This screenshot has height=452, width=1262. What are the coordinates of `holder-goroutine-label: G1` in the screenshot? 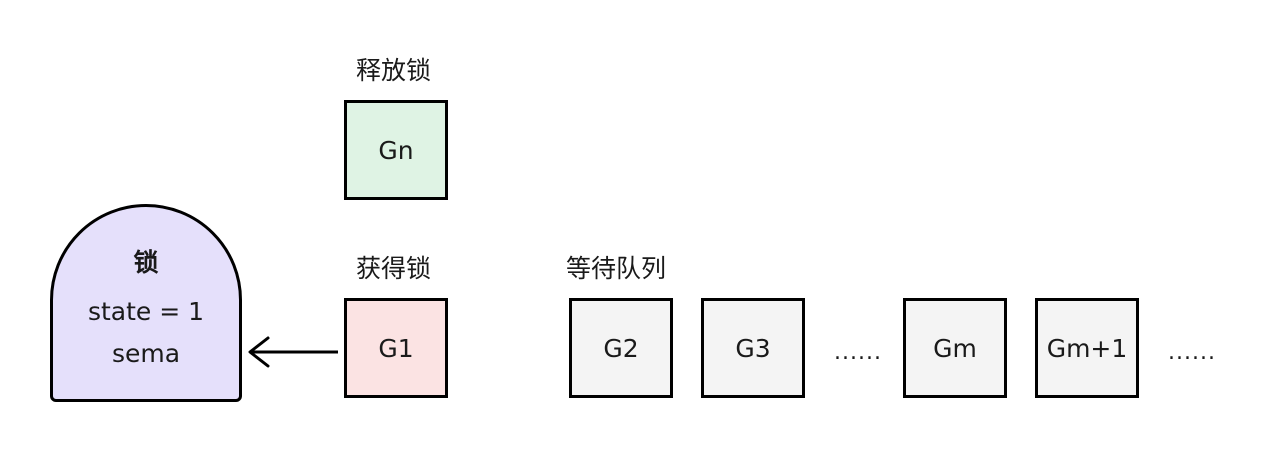 It's located at (396, 348).